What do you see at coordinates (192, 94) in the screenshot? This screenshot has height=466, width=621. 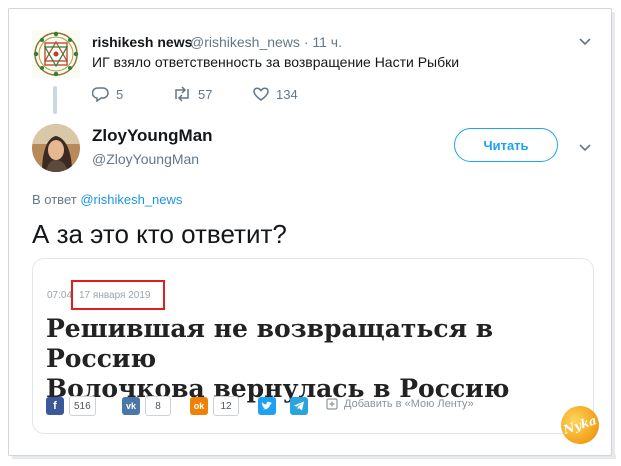 I see `retweet-action: 57` at bounding box center [192, 94].